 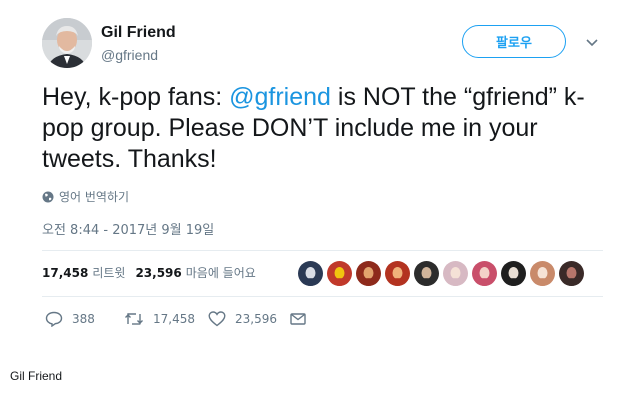 I want to click on reply-count: 388, so click(x=83, y=319).